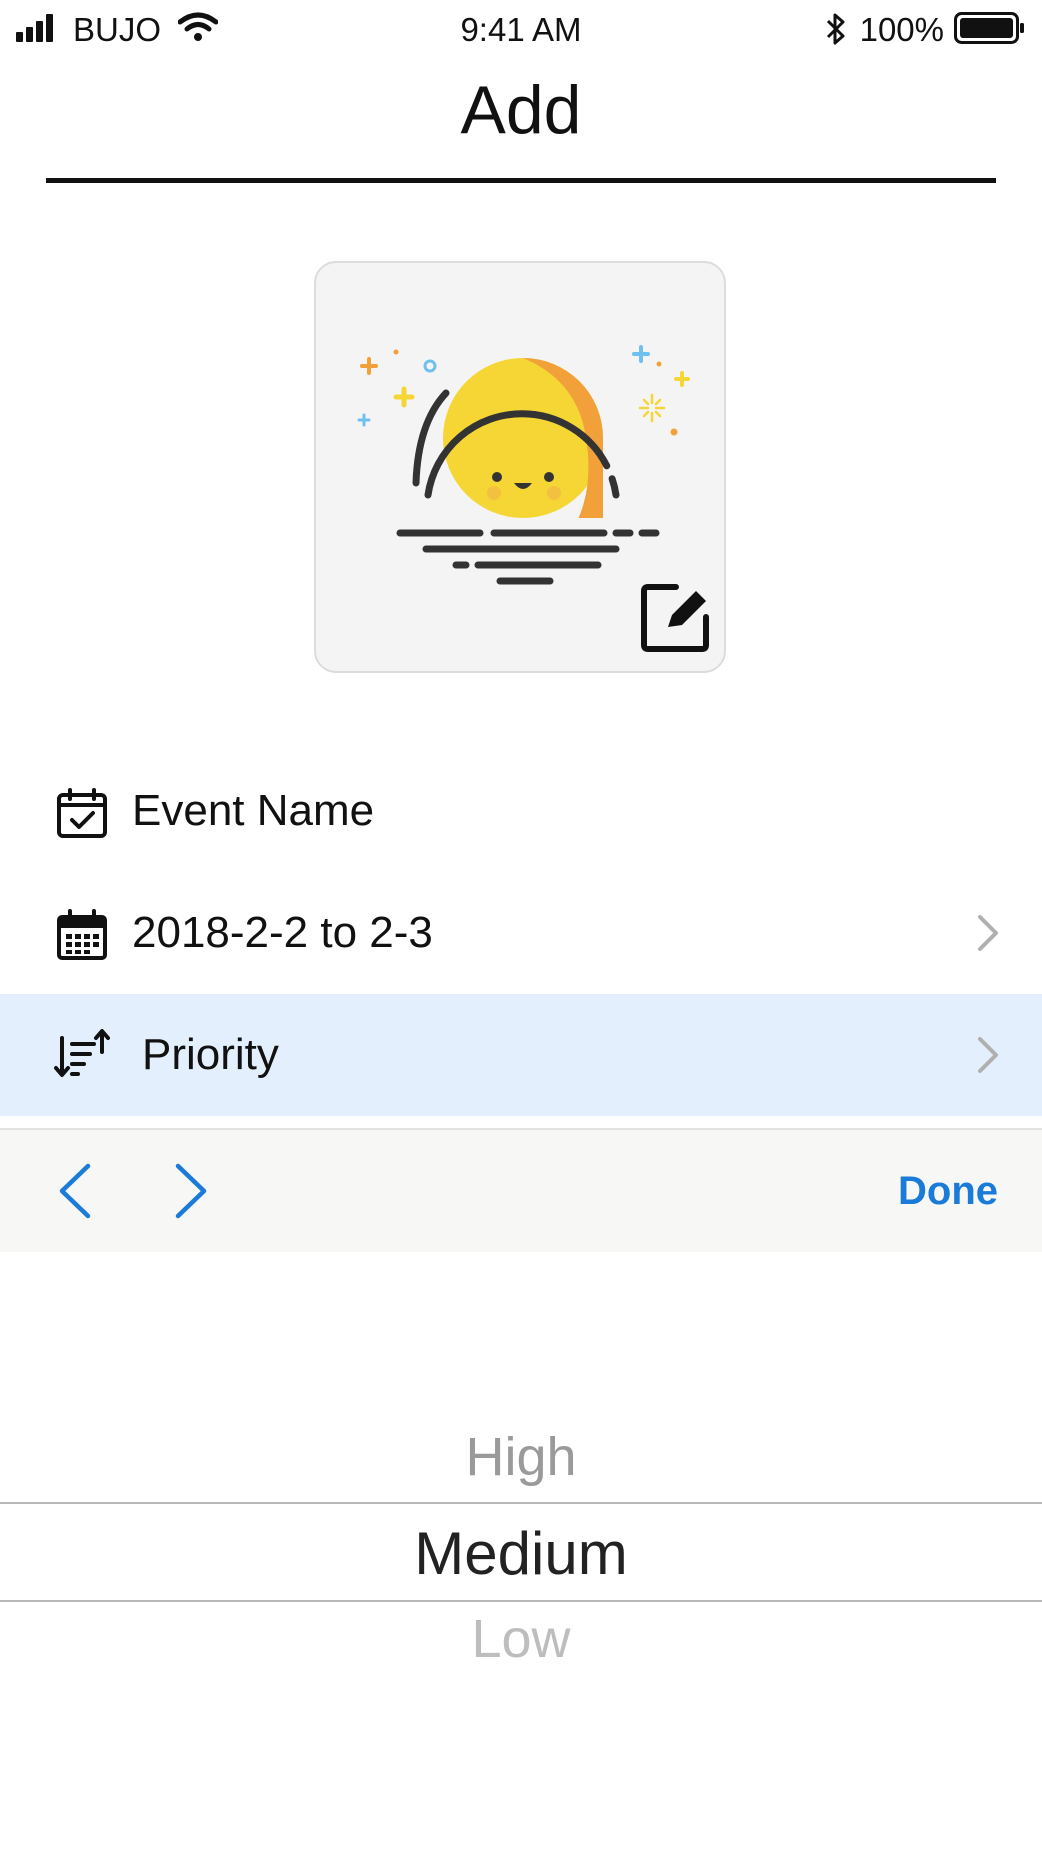  What do you see at coordinates (521, 1191) in the screenshot?
I see `picker-toolbar: Done` at bounding box center [521, 1191].